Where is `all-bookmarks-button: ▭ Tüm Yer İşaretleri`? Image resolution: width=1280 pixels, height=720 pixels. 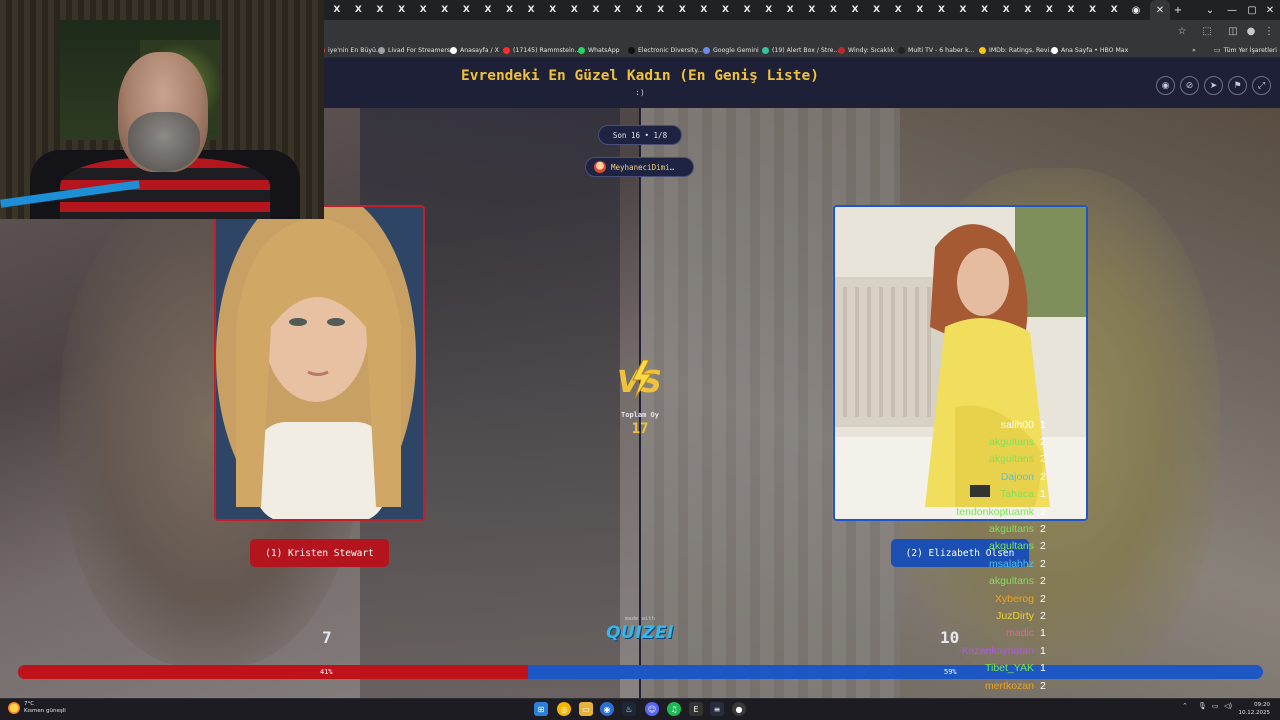
all-bookmarks-button: ▭ Tüm Yer İşaretleri is located at coordinates (1245, 50).